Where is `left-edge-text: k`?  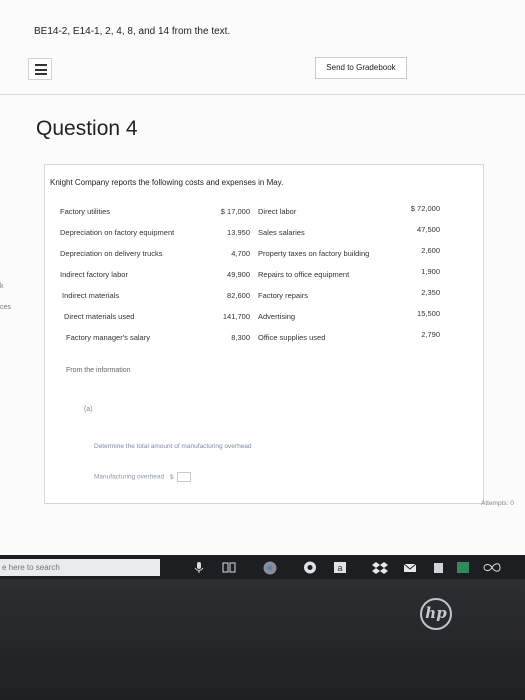
left-edge-text: k is located at coordinates (2, 286).